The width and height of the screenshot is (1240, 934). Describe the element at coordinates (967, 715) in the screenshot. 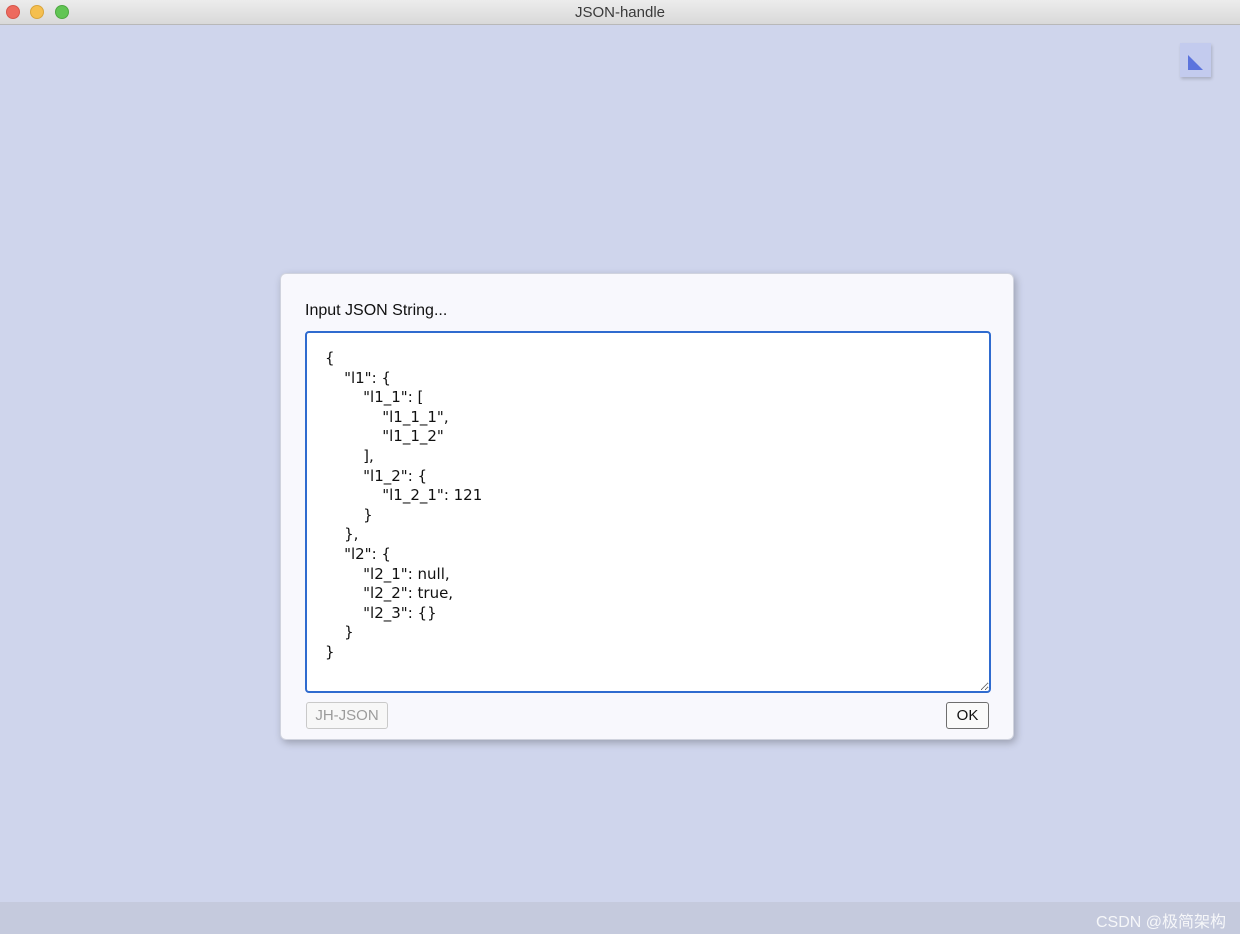

I see `ok-button: OK` at that location.